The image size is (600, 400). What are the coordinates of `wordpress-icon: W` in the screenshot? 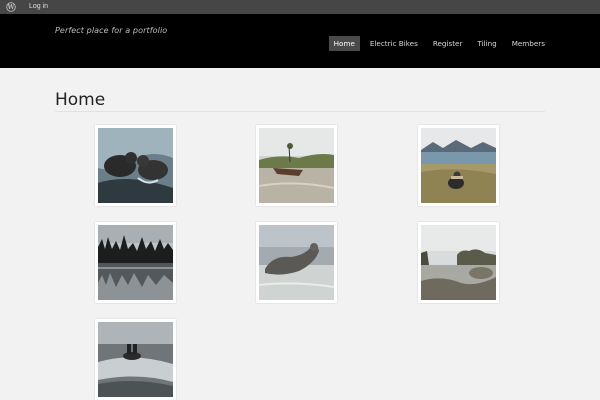 It's located at (11, 7).